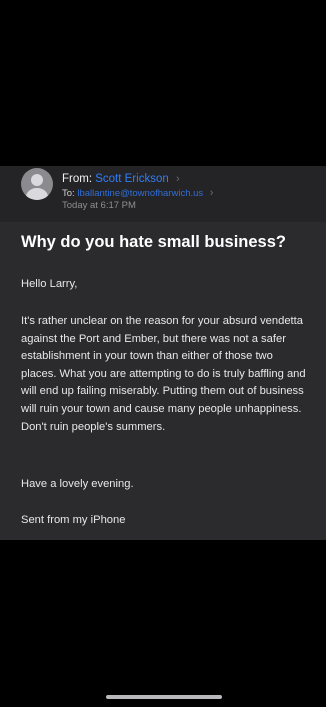 This screenshot has height=707, width=326. Describe the element at coordinates (73, 520) in the screenshot. I see `email-signature: Sent from my iPhone` at that location.